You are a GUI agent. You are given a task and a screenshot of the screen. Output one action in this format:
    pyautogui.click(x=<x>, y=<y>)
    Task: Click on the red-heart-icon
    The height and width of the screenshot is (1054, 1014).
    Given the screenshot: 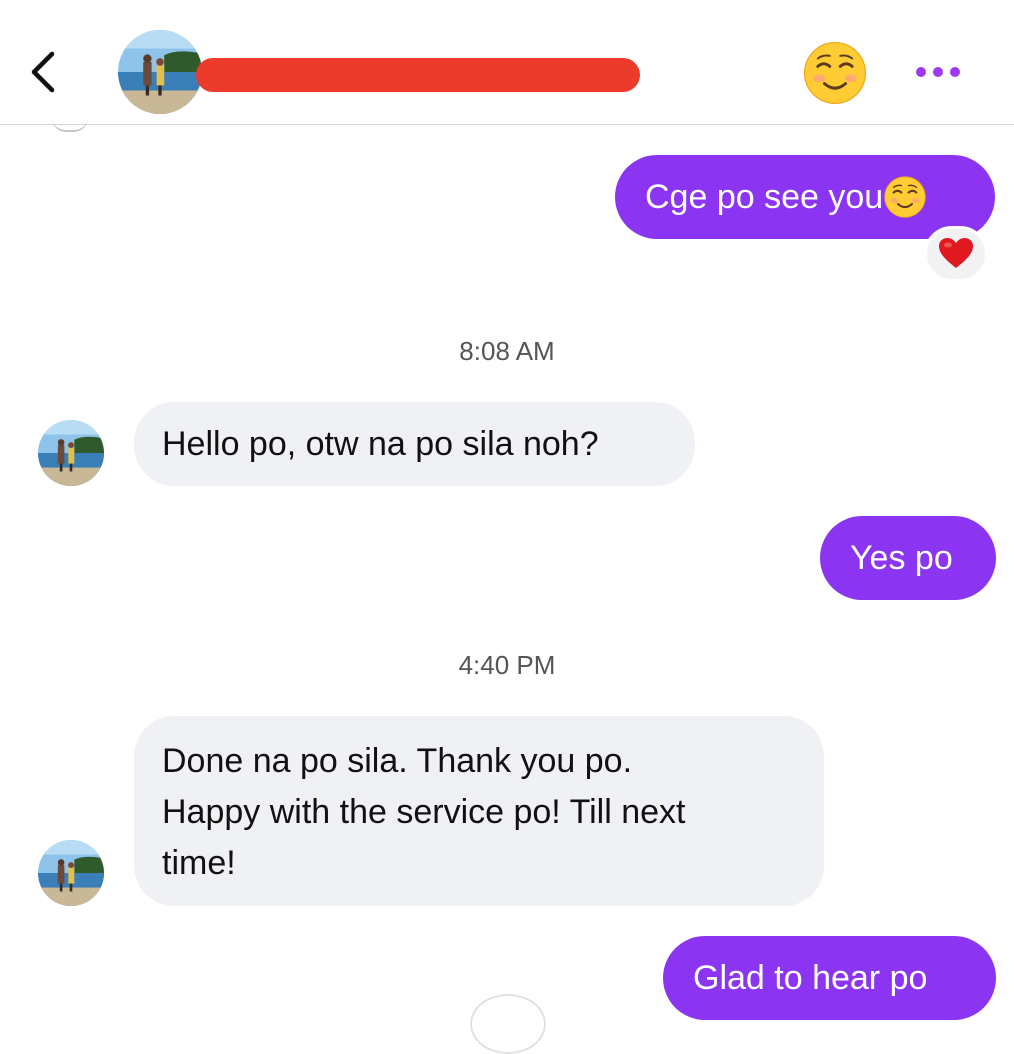 What is the action you would take?
    pyautogui.click(x=956, y=253)
    